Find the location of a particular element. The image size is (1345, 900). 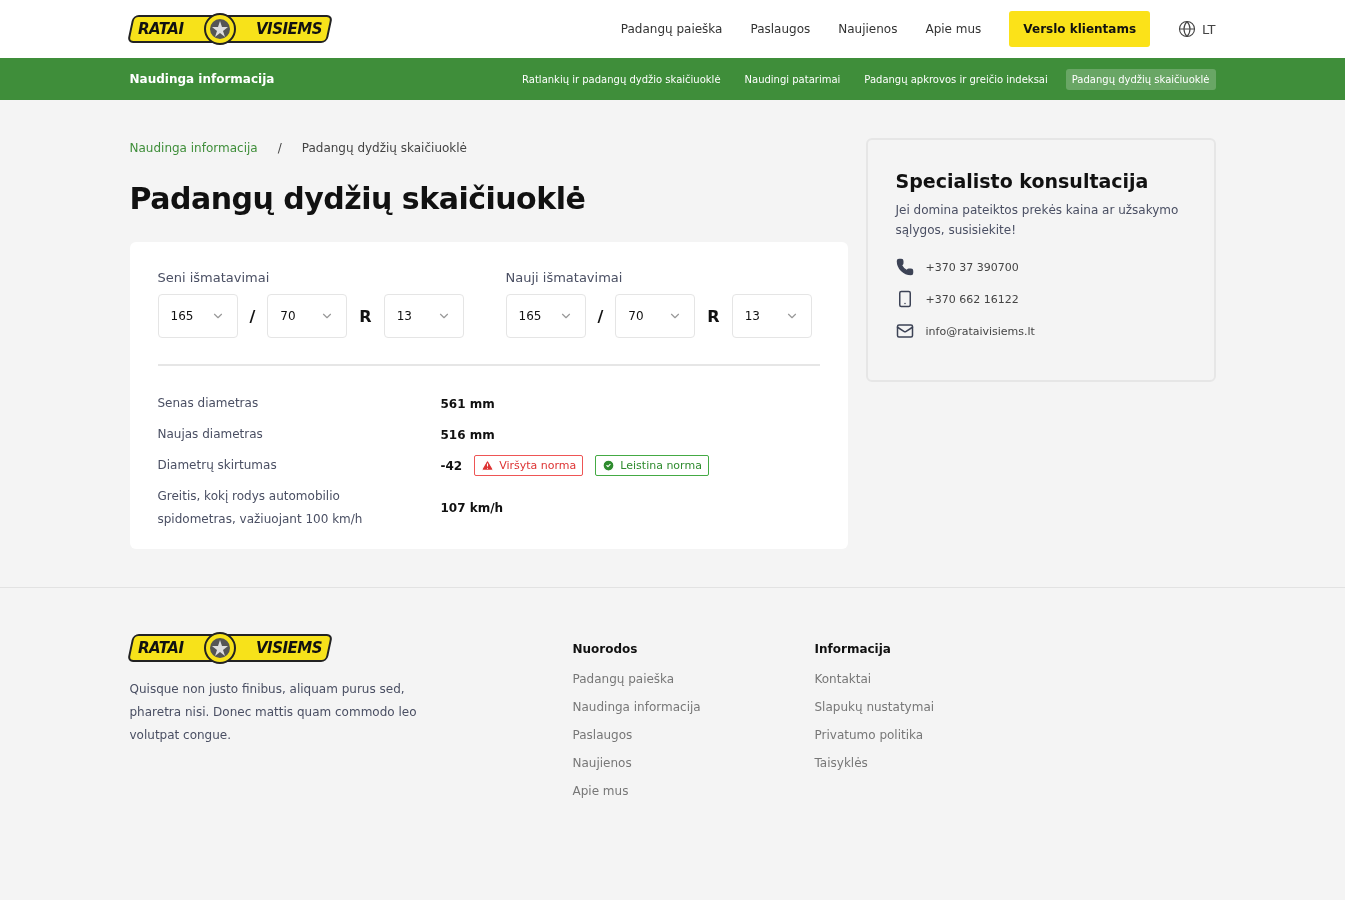

group-label: Nauji išmatavimai is located at coordinates (564, 277).